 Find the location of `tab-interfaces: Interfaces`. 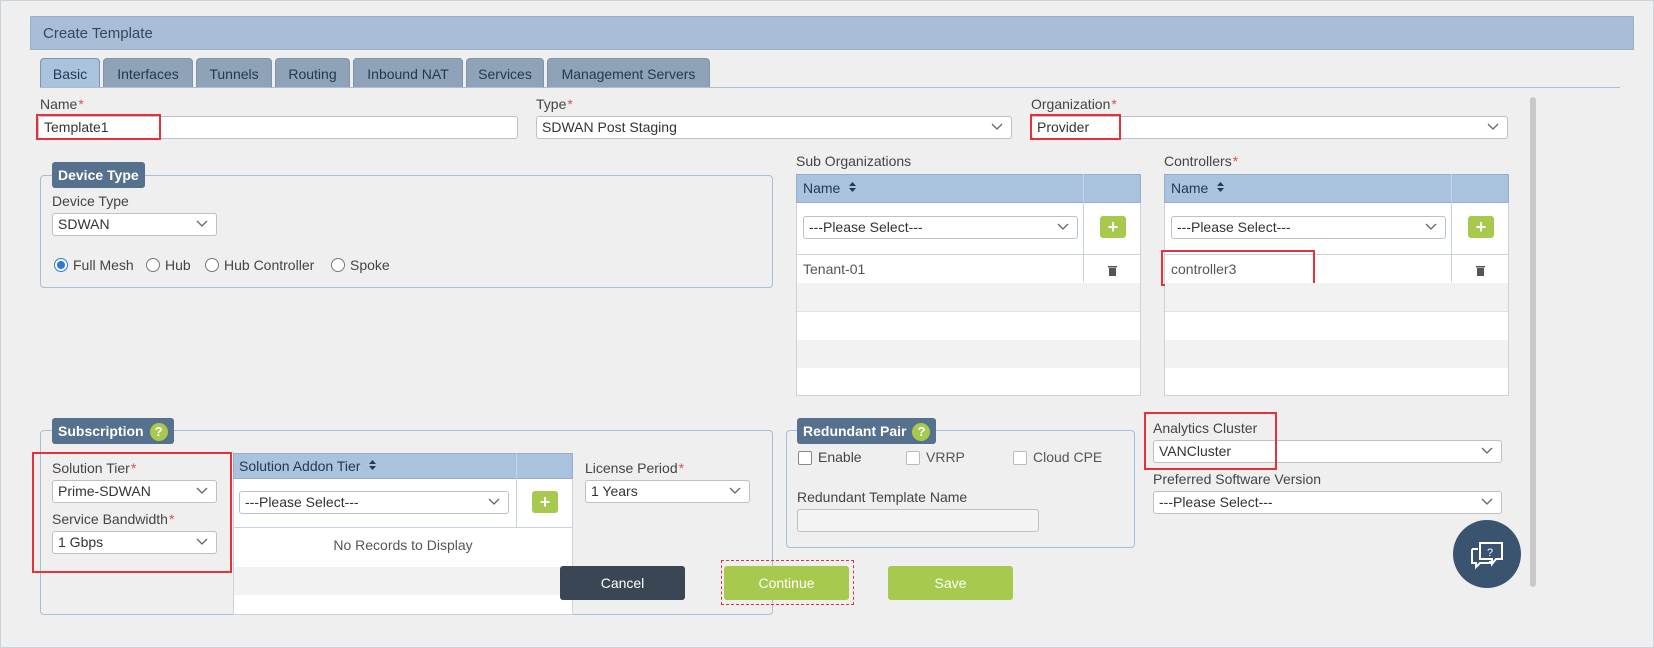

tab-interfaces: Interfaces is located at coordinates (148, 73).